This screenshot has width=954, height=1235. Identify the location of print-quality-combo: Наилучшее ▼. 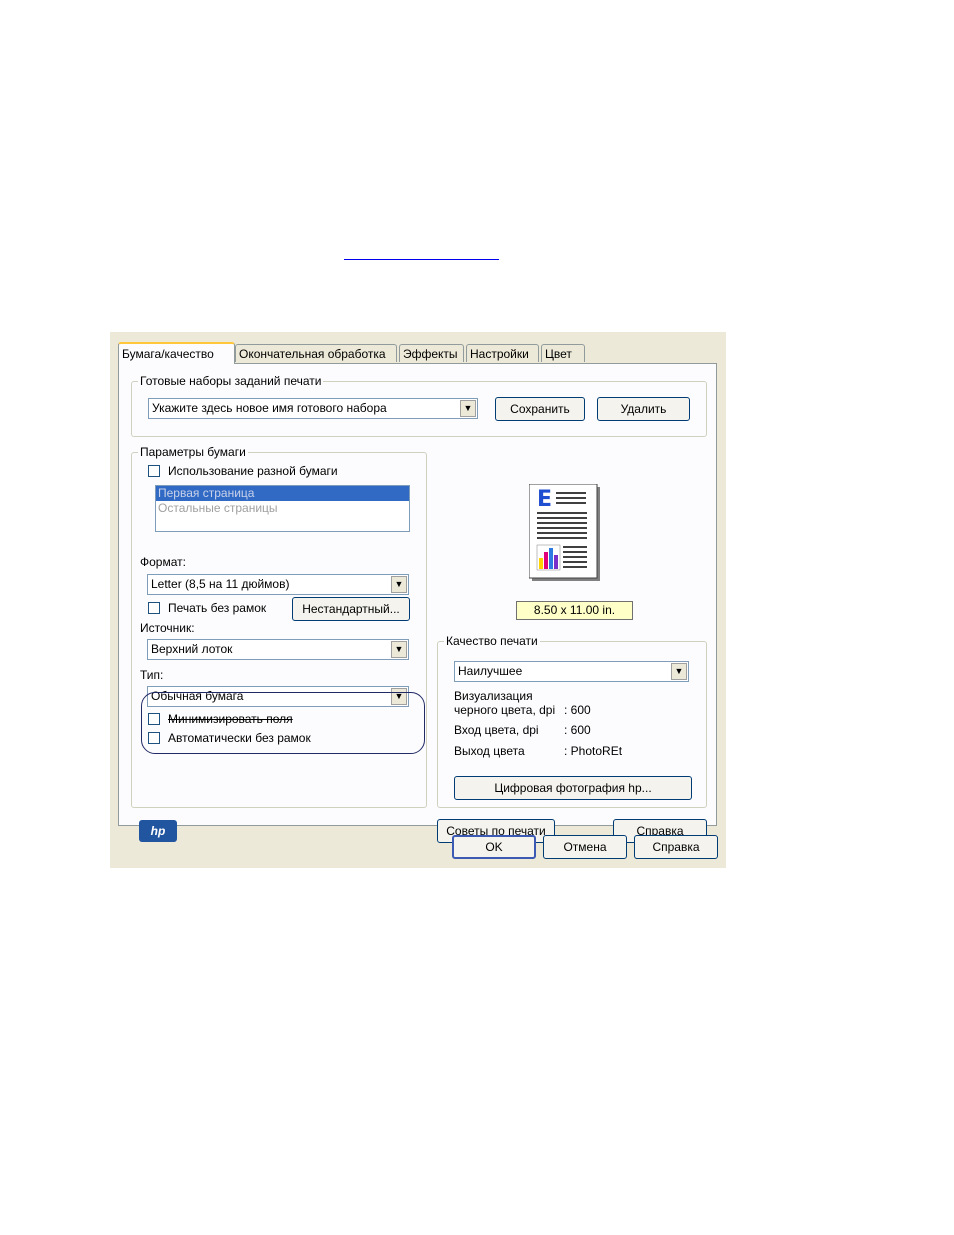
(571, 671).